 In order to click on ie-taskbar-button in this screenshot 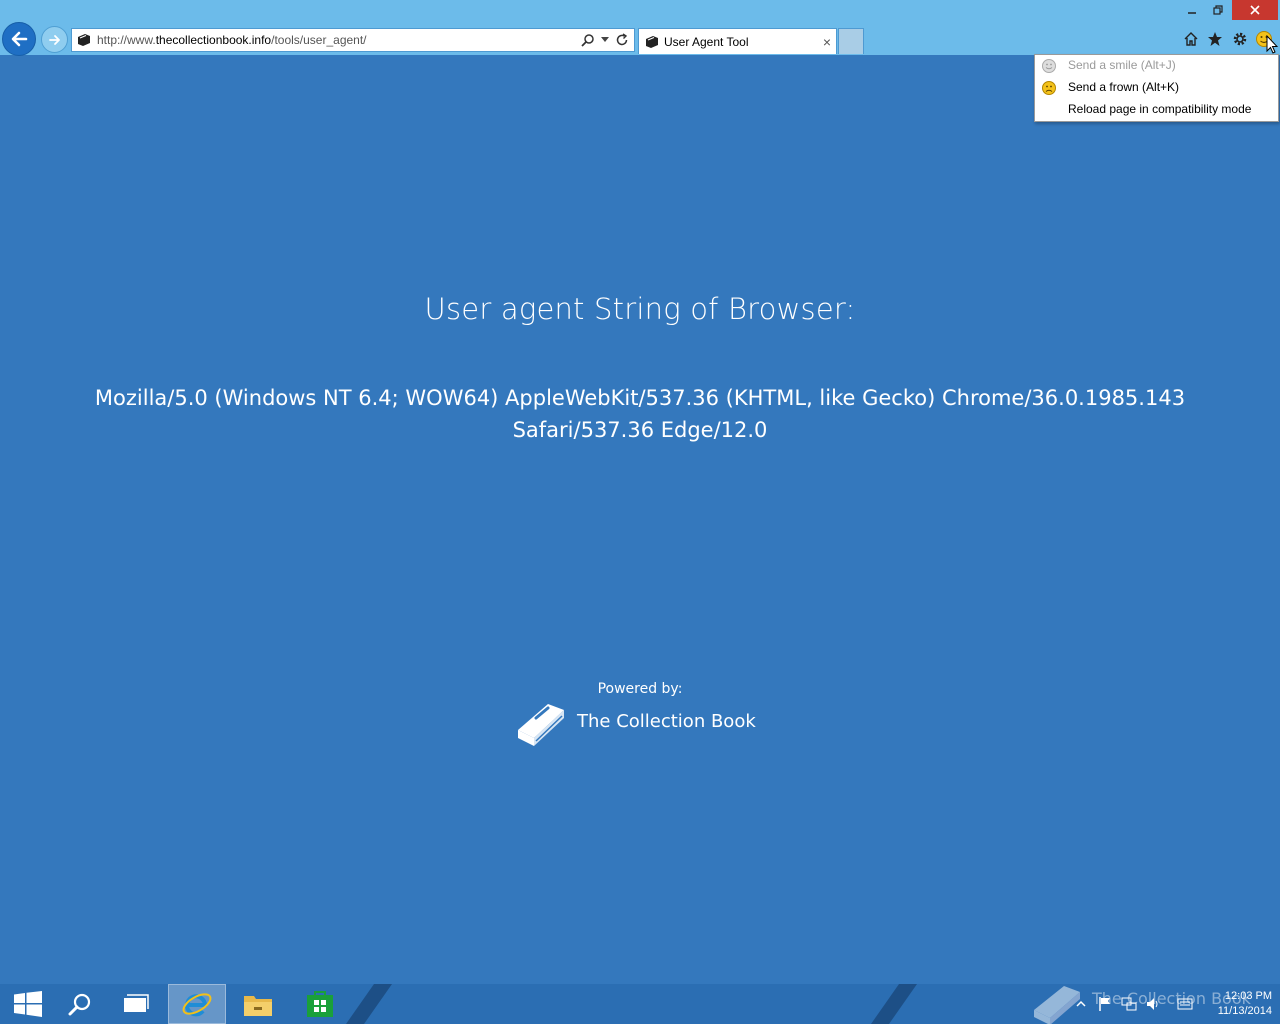, I will do `click(197, 1004)`.